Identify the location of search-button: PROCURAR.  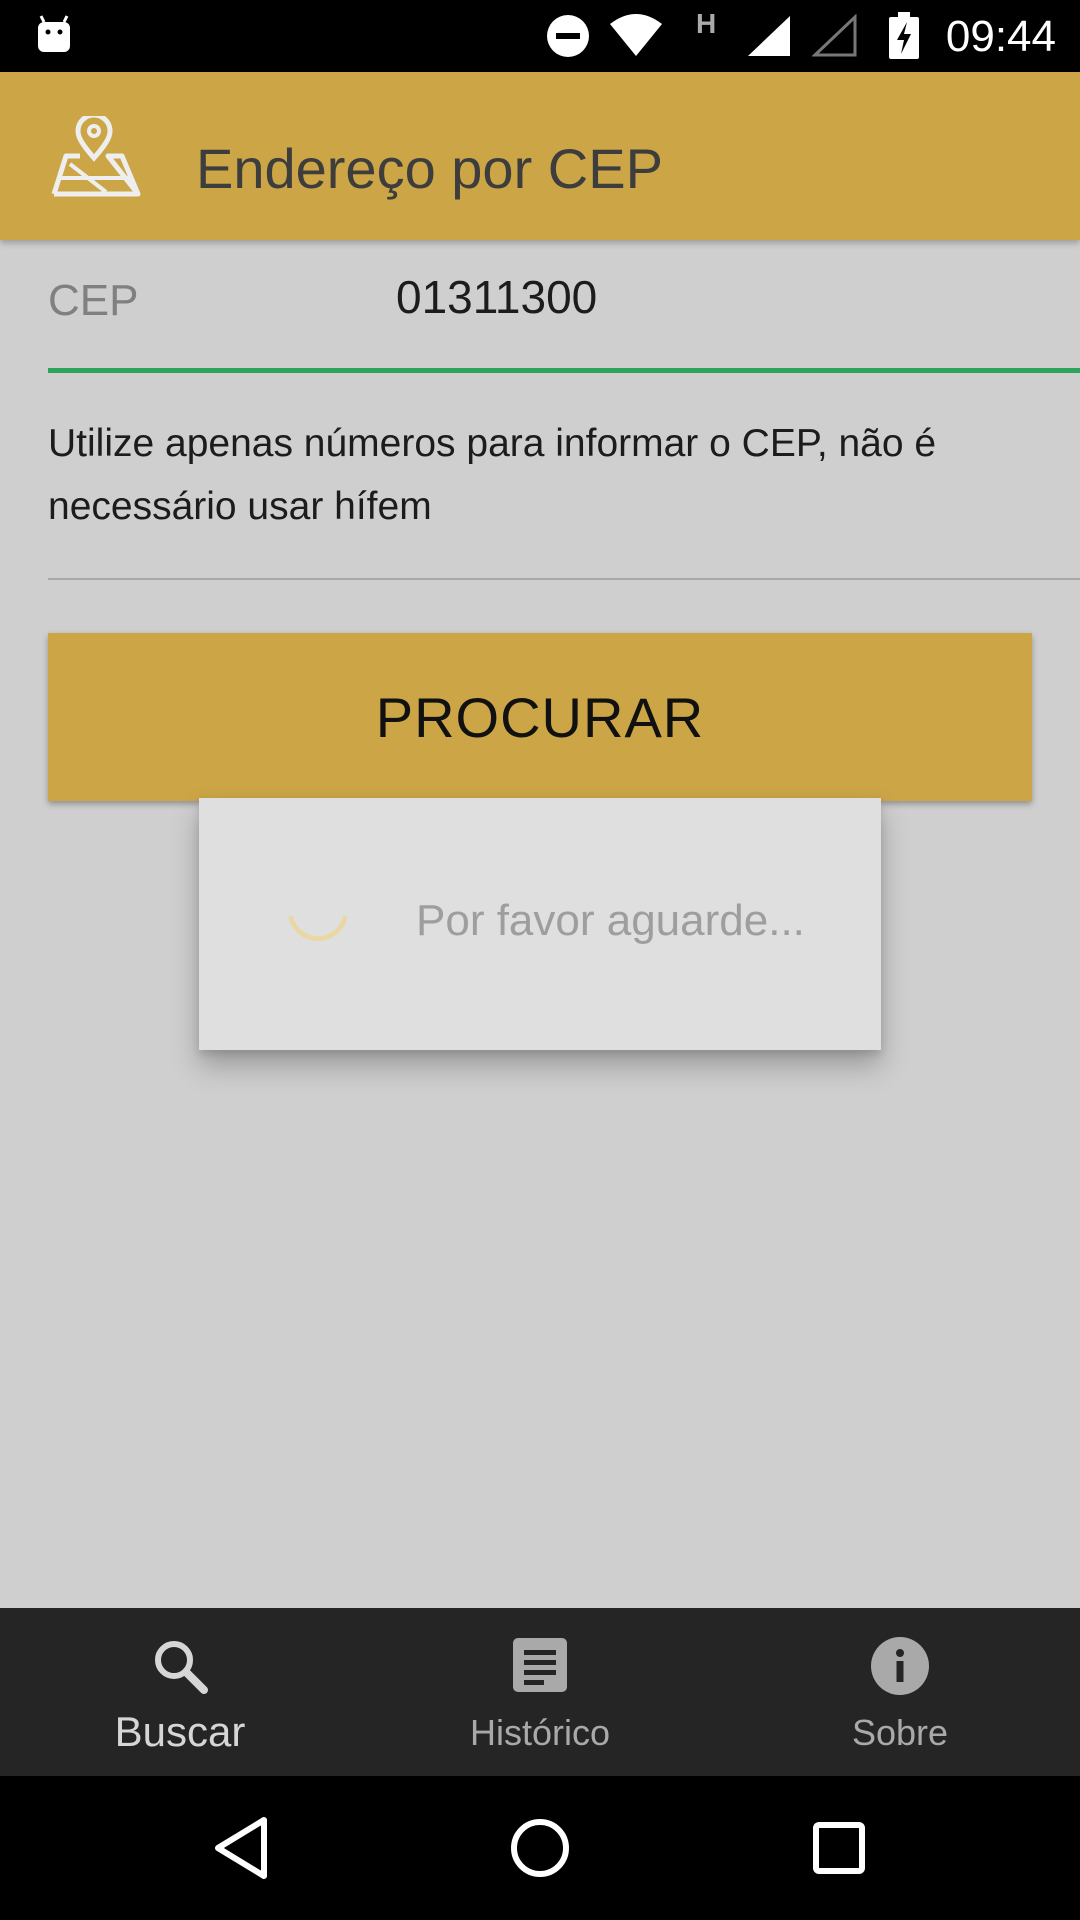
(540, 717).